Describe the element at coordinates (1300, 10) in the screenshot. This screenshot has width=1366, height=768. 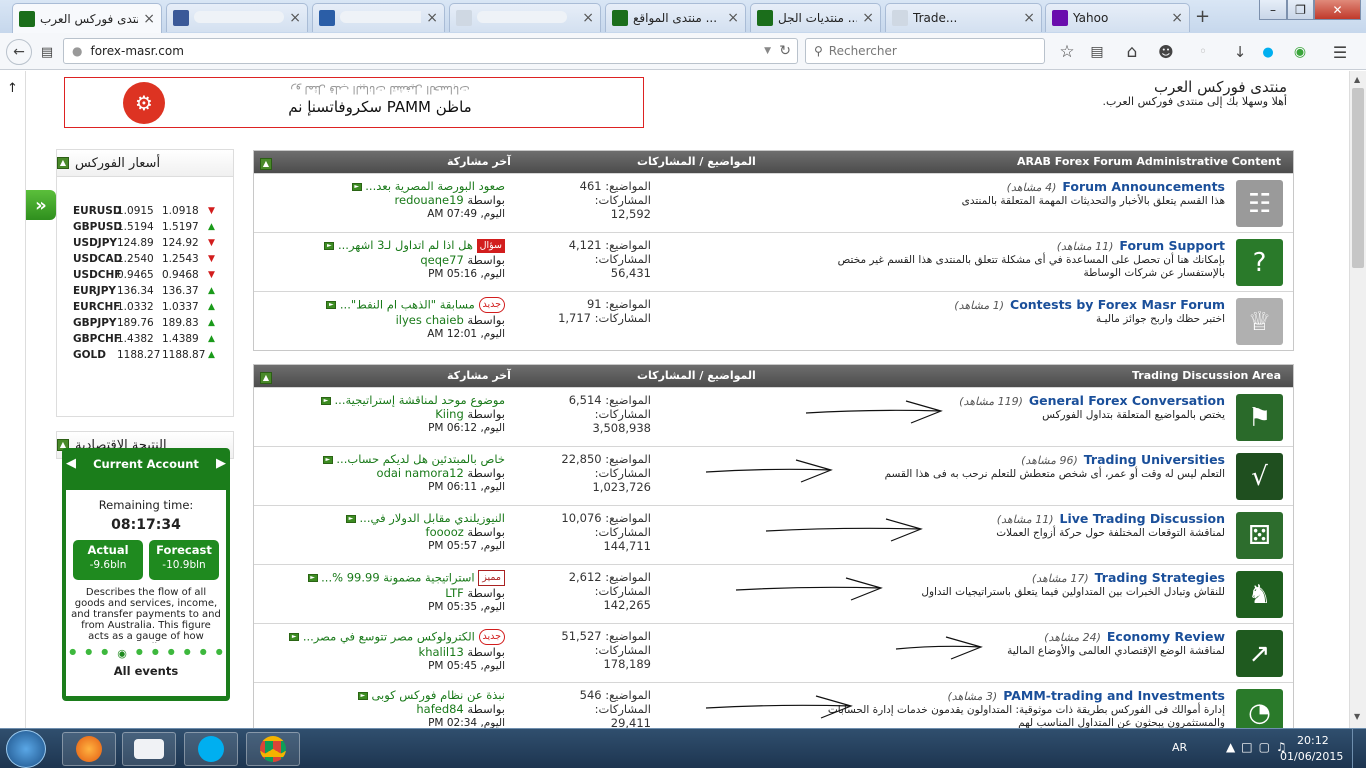
I see `maximize-button: ❐` at that location.